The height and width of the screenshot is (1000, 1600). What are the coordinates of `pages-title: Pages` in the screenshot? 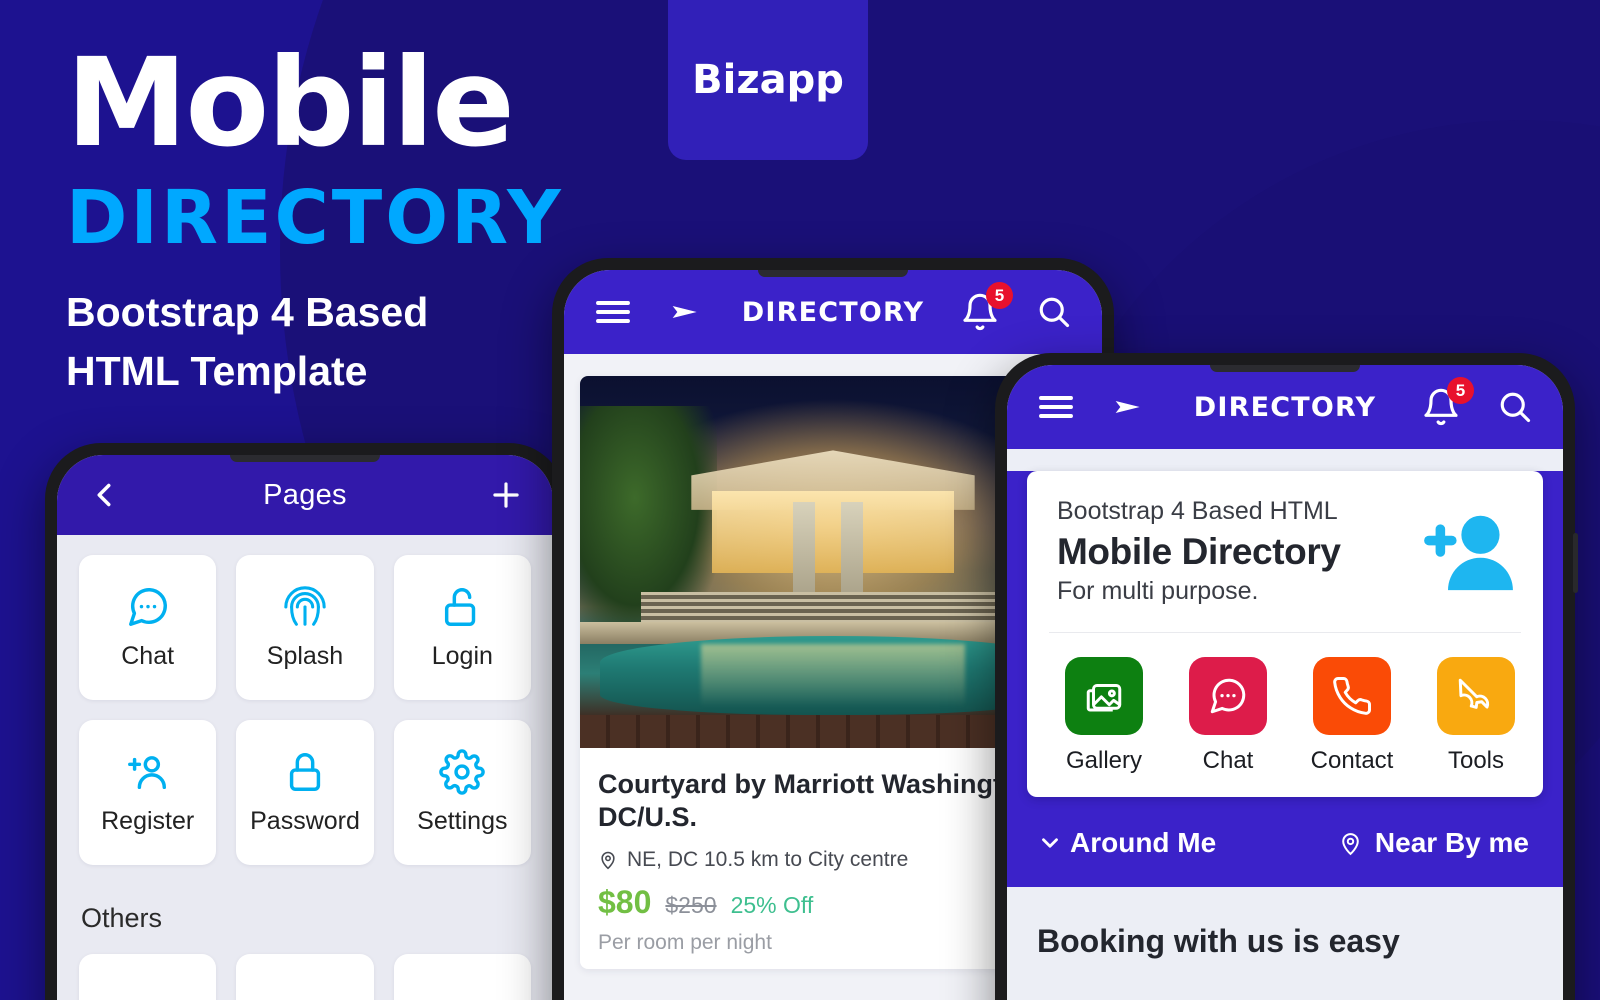 It's located at (305, 494).